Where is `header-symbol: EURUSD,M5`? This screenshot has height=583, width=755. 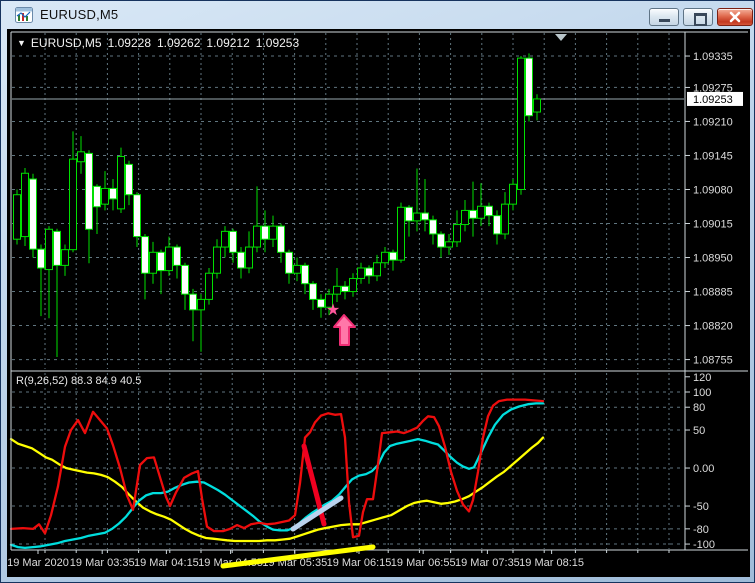 header-symbol: EURUSD,M5 is located at coordinates (66, 43).